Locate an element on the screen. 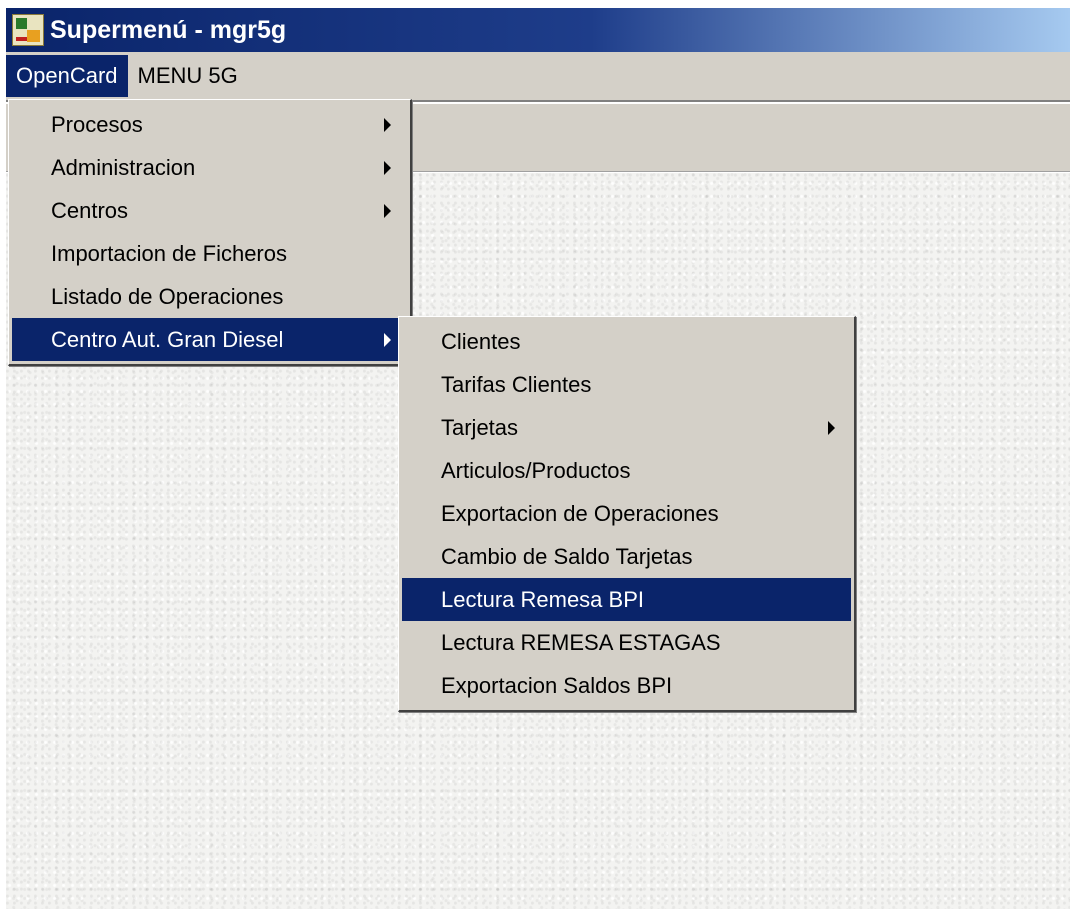 The height and width of the screenshot is (909, 1070). menu-item-label: Tarifas Clientes is located at coordinates (516, 384).